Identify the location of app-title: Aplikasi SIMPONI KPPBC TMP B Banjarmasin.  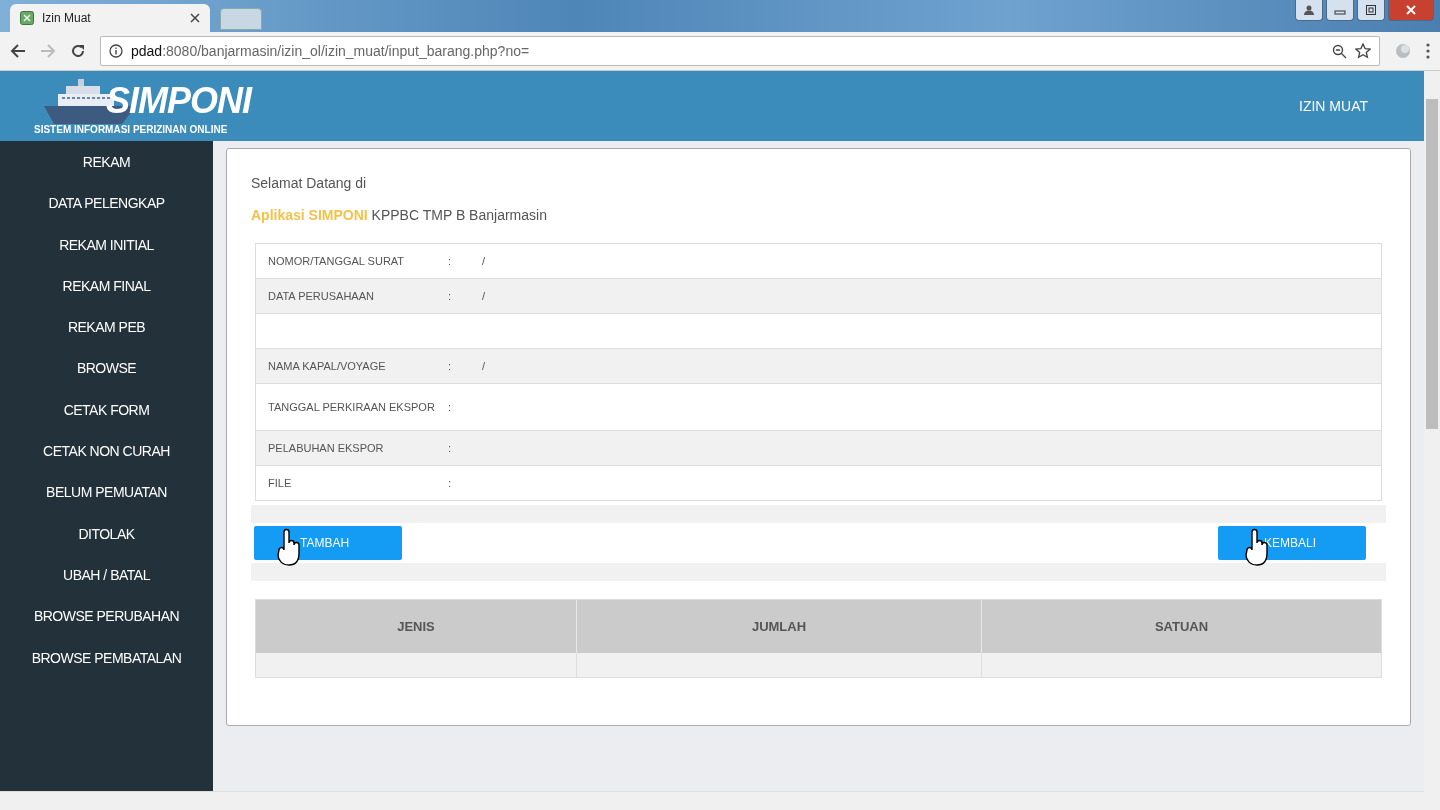
(399, 215).